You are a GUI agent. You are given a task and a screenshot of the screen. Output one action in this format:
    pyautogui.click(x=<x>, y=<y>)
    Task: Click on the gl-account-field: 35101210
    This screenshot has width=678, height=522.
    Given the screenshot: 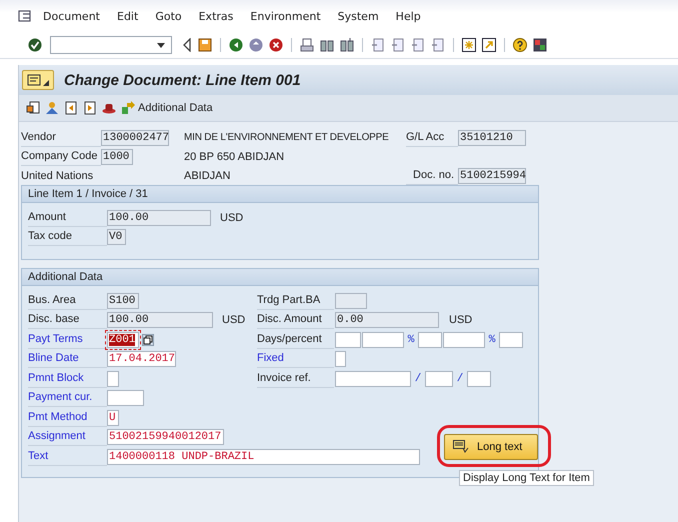 What is the action you would take?
    pyautogui.click(x=492, y=138)
    